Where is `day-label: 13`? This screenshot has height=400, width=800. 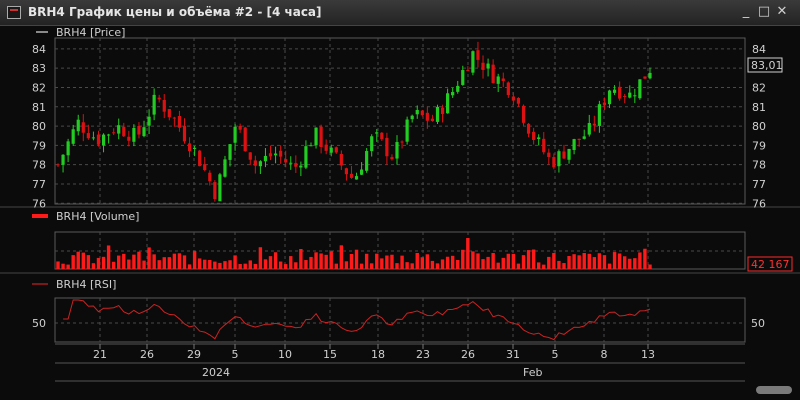 day-label: 13 is located at coordinates (648, 354).